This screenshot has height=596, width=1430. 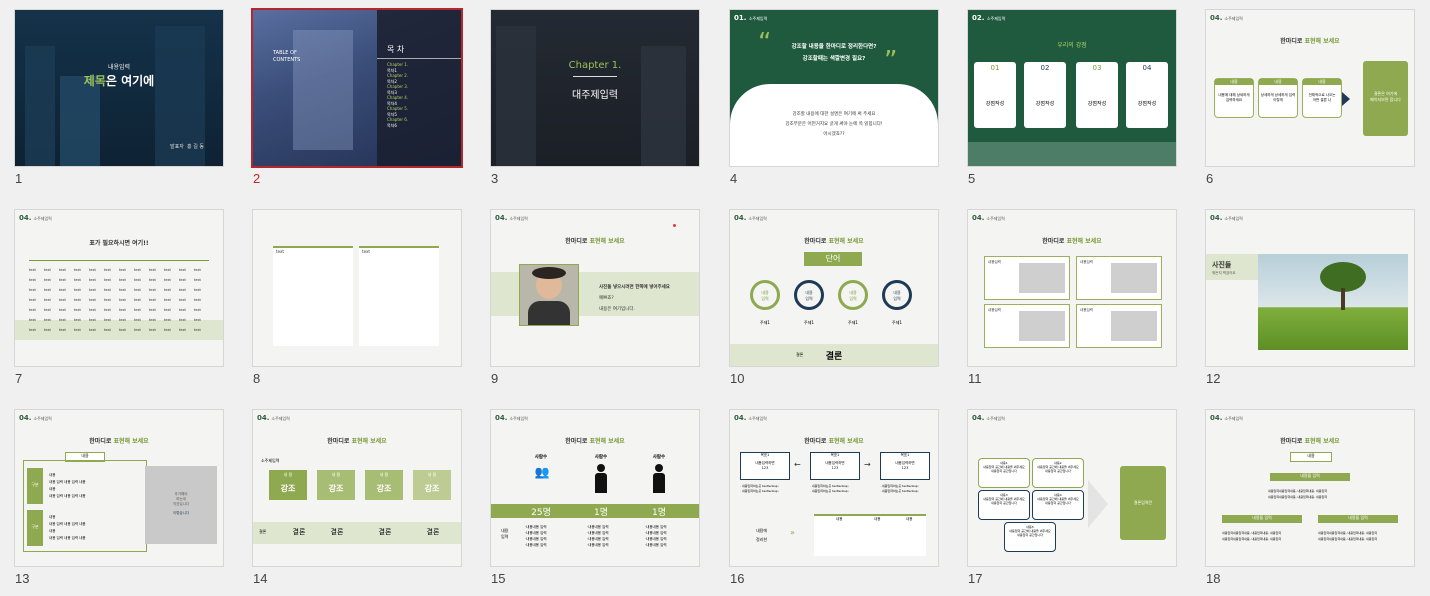 I want to click on slide15-header: 04. 소주제입력, so click(x=511, y=418).